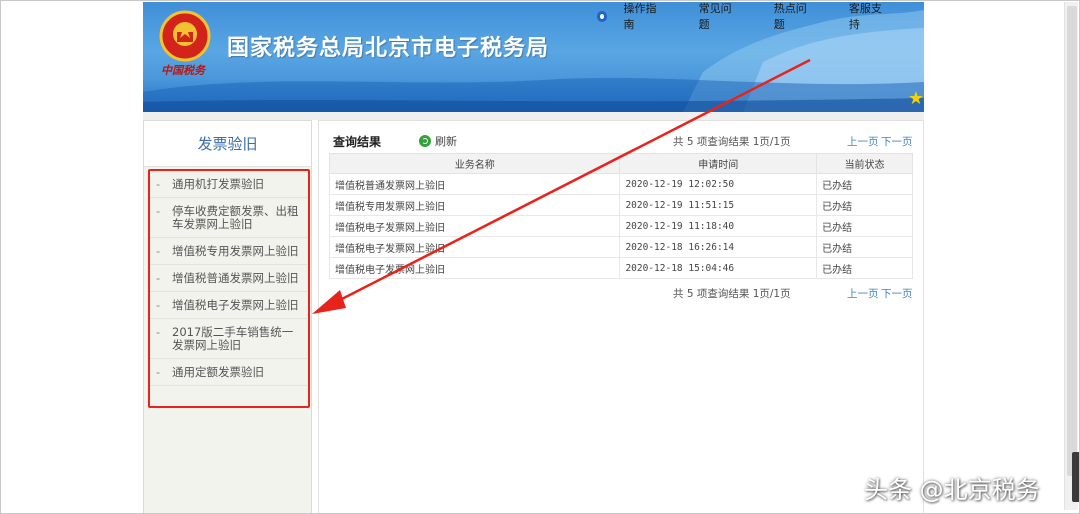 The image size is (1080, 514). I want to click on watermark-text: 头条 @北京税务, so click(952, 490).